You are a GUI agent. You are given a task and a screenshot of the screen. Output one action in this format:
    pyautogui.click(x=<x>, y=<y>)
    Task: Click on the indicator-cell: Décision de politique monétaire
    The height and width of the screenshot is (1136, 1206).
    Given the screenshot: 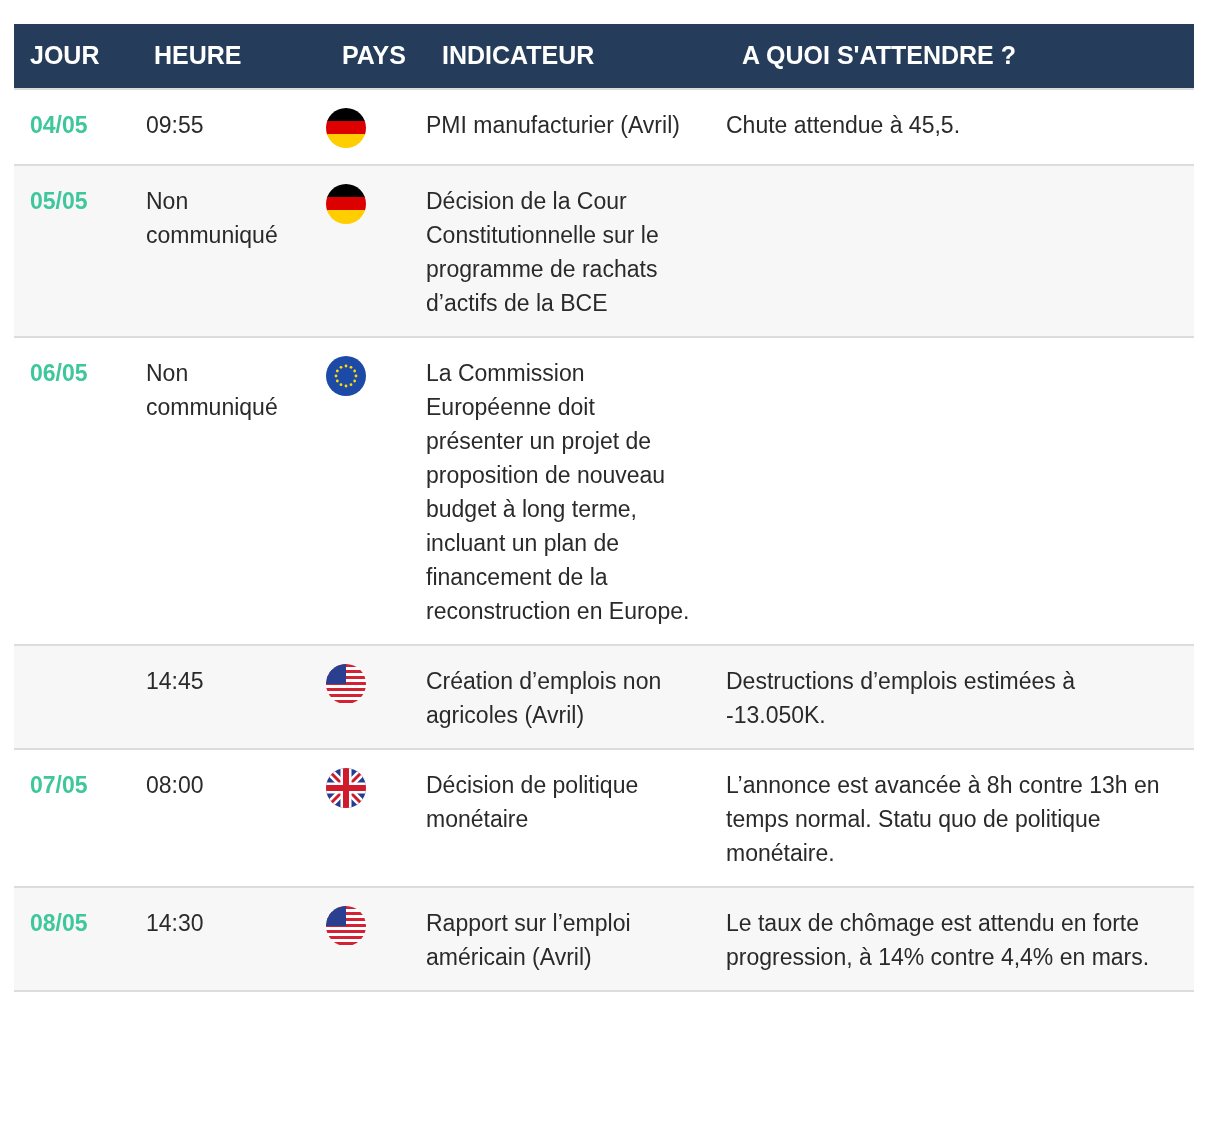 What is the action you would take?
    pyautogui.click(x=532, y=802)
    